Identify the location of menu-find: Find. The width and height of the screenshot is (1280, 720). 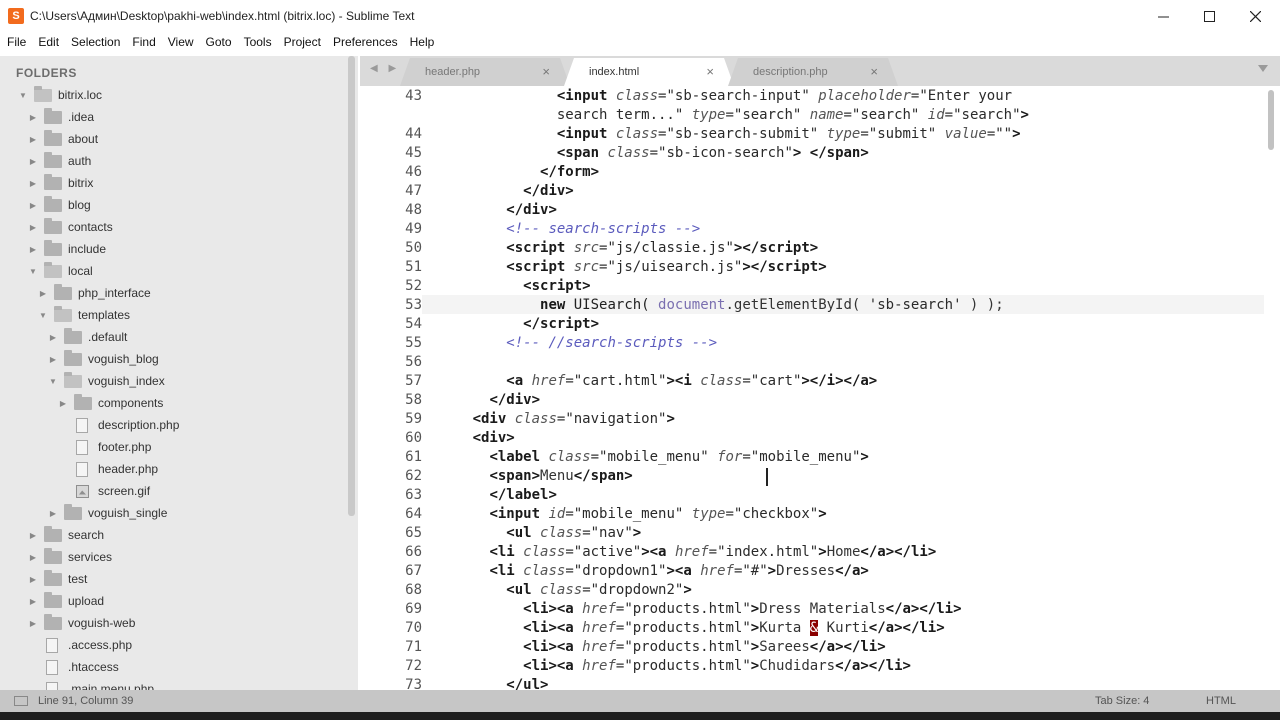
(143, 42).